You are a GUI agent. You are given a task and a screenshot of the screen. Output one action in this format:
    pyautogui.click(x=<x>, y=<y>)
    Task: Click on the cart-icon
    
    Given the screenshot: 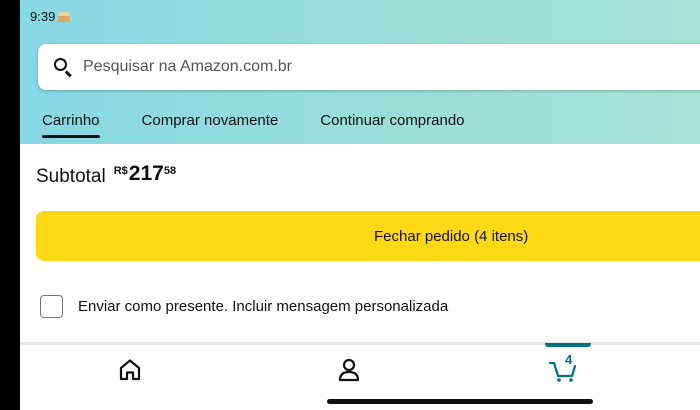 What is the action you would take?
    pyautogui.click(x=562, y=371)
    